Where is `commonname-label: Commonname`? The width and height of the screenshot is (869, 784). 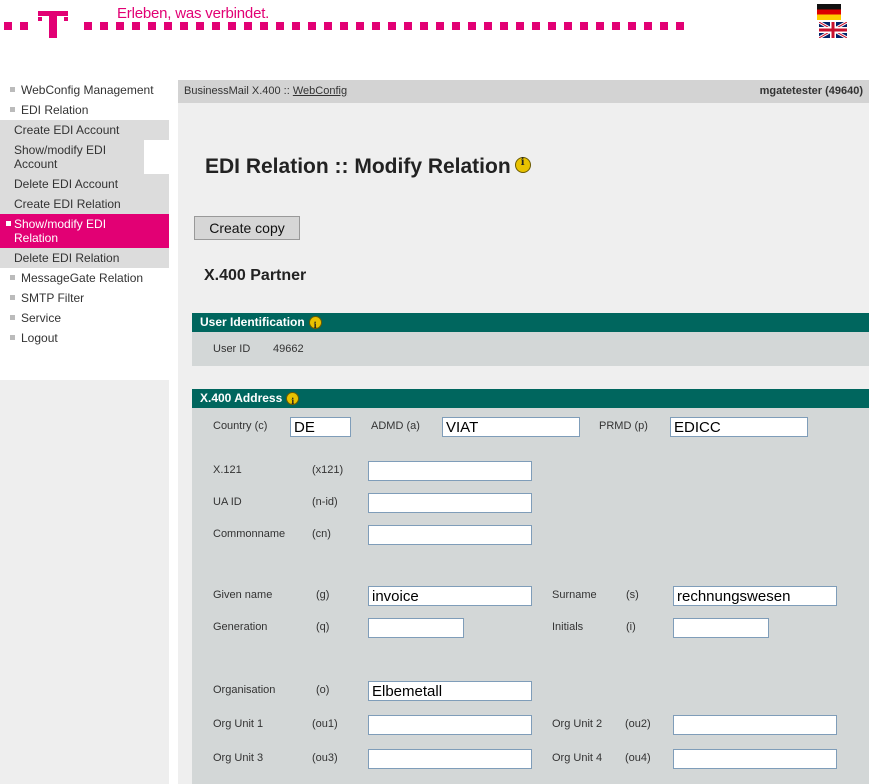 commonname-label: Commonname is located at coordinates (249, 534).